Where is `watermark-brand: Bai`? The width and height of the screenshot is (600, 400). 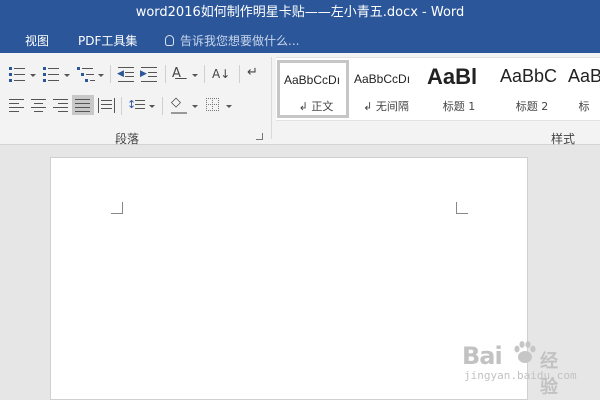
watermark-brand: Bai is located at coordinates (482, 356).